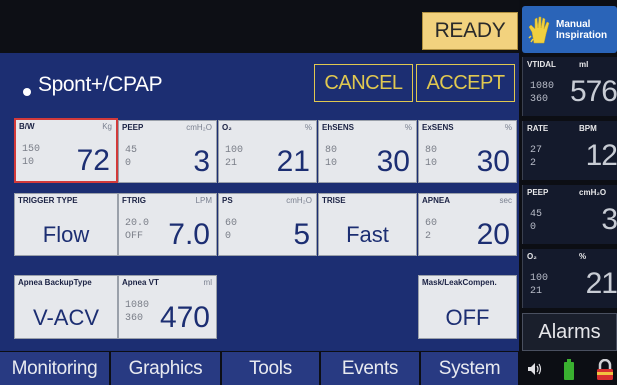 The image size is (617, 385). Describe the element at coordinates (601, 283) in the screenshot. I see `o2-monitor-value: 21` at that location.